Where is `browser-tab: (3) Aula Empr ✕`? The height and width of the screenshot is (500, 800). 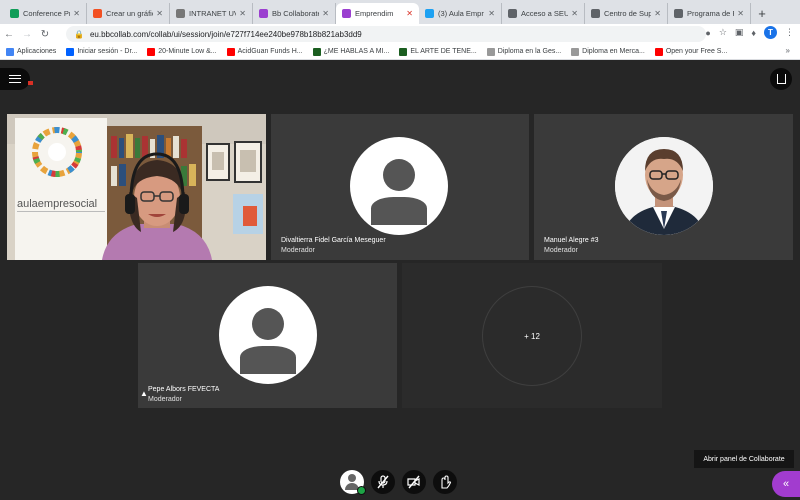 browser-tab: (3) Aula Empr ✕ is located at coordinates (460, 13).